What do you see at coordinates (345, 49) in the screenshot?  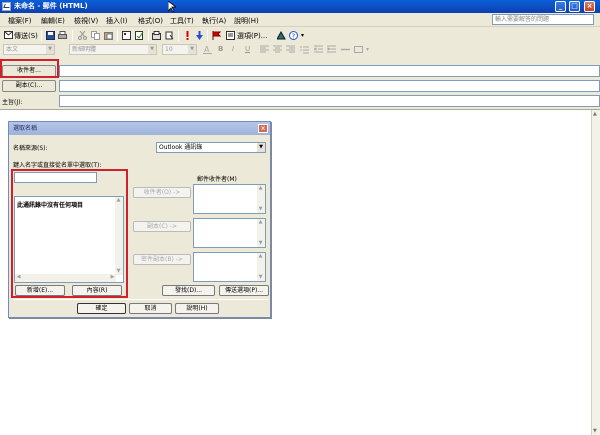 I see `horizontal-line-icon` at bounding box center [345, 49].